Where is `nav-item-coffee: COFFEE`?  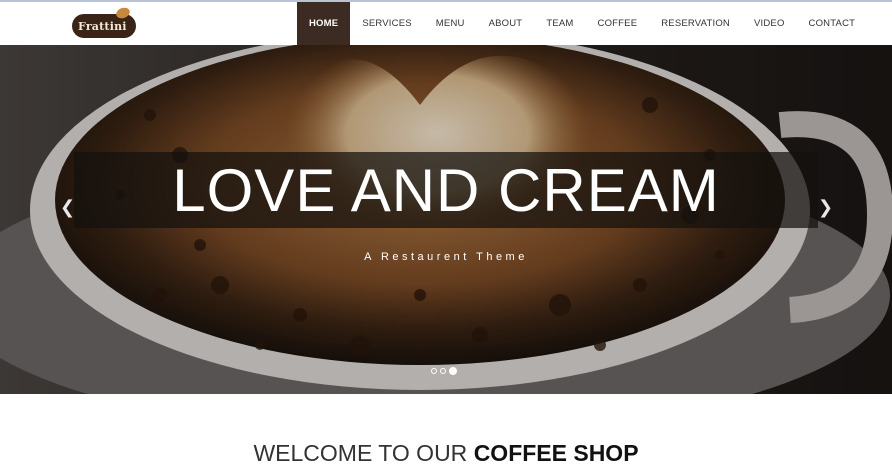 nav-item-coffee: COFFEE is located at coordinates (618, 23).